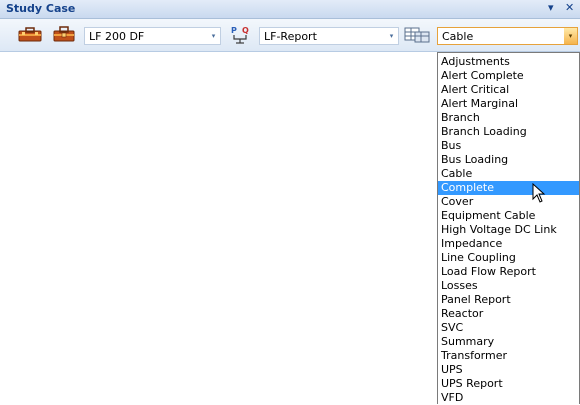 The height and width of the screenshot is (405, 580). What do you see at coordinates (64, 34) in the screenshot?
I see `toolbox-open-icon` at bounding box center [64, 34].